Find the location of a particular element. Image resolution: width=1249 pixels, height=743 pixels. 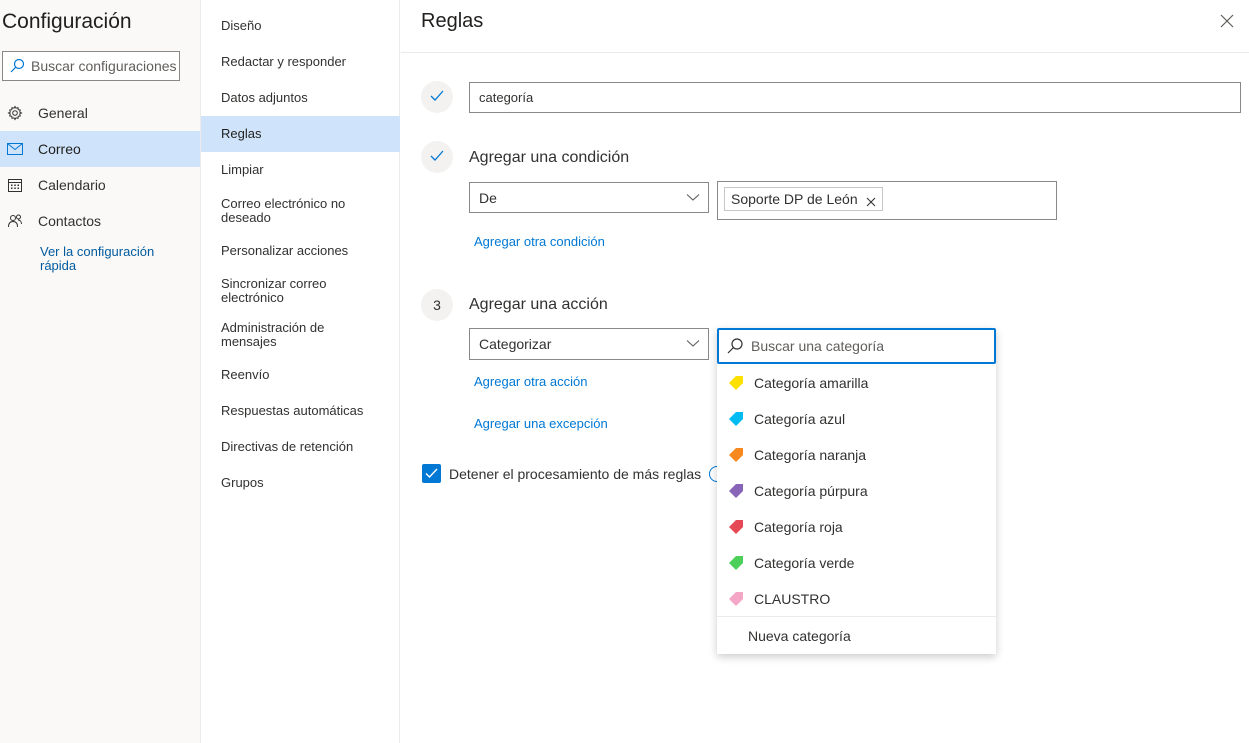

mail-nav-item: Diseño is located at coordinates (300, 26).